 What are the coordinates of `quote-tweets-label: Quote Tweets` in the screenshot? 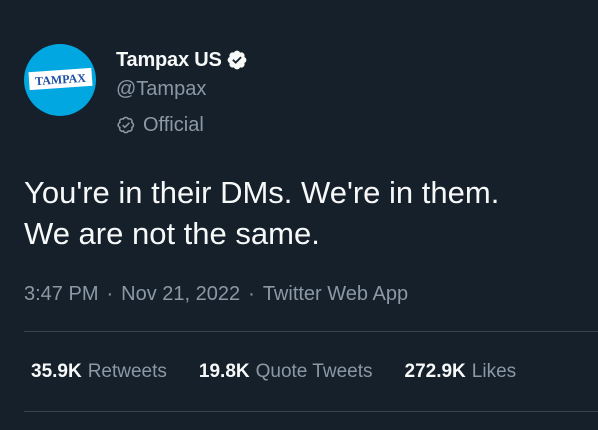 It's located at (314, 371).